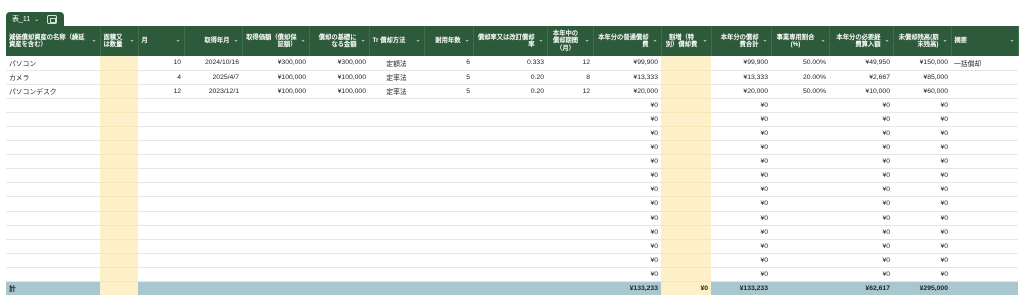  What do you see at coordinates (52, 19) in the screenshot?
I see `copy-icon` at bounding box center [52, 19].